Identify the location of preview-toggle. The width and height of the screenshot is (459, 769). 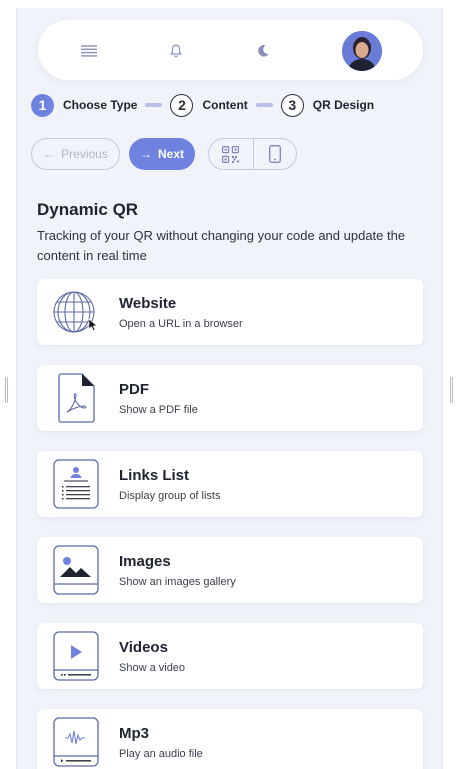
(252, 154).